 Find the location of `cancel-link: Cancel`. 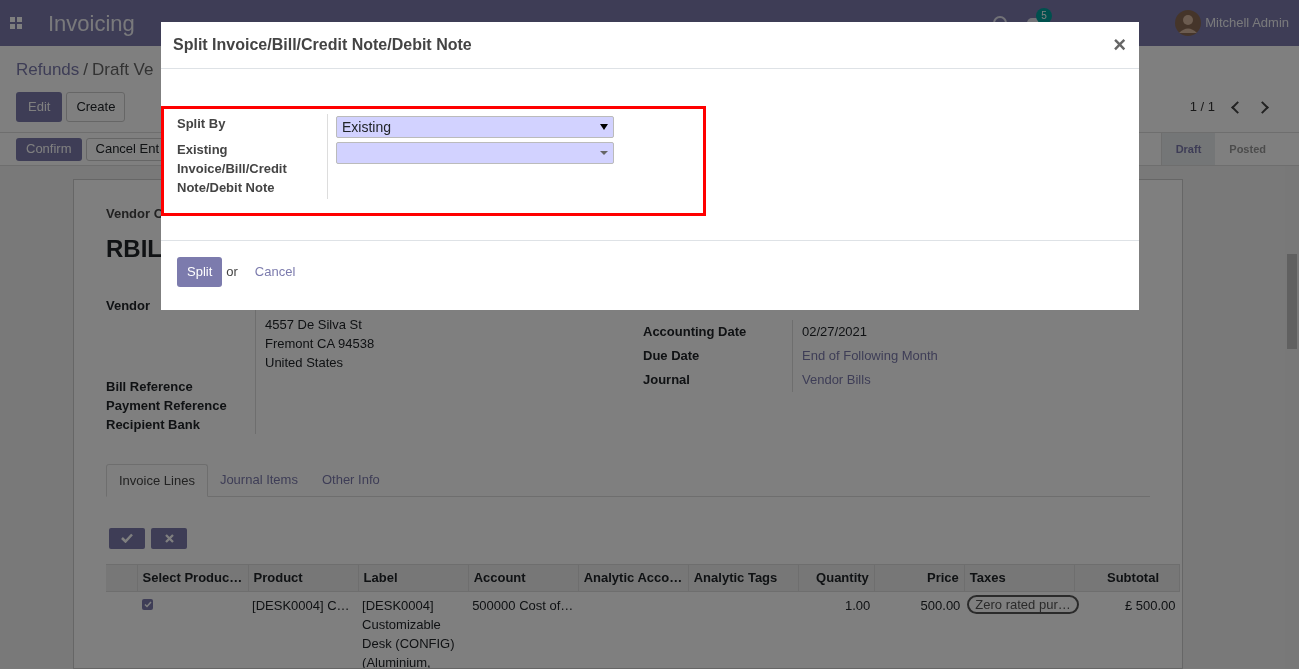

cancel-link: Cancel is located at coordinates (275, 272).